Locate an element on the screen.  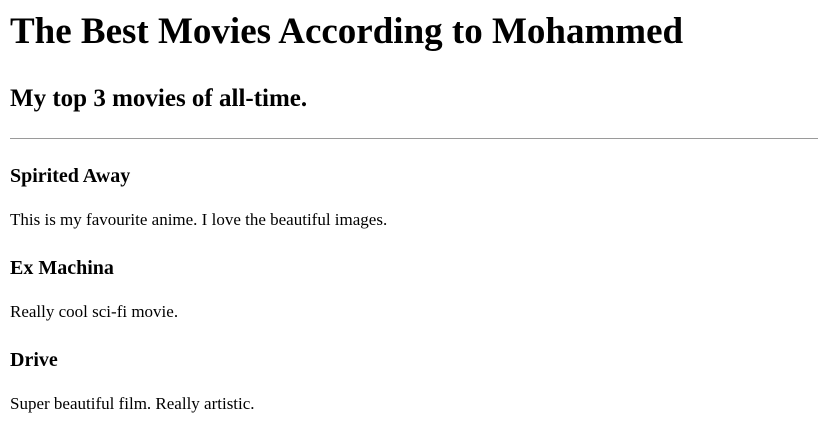
movie-title-drive: Drive is located at coordinates (34, 360).